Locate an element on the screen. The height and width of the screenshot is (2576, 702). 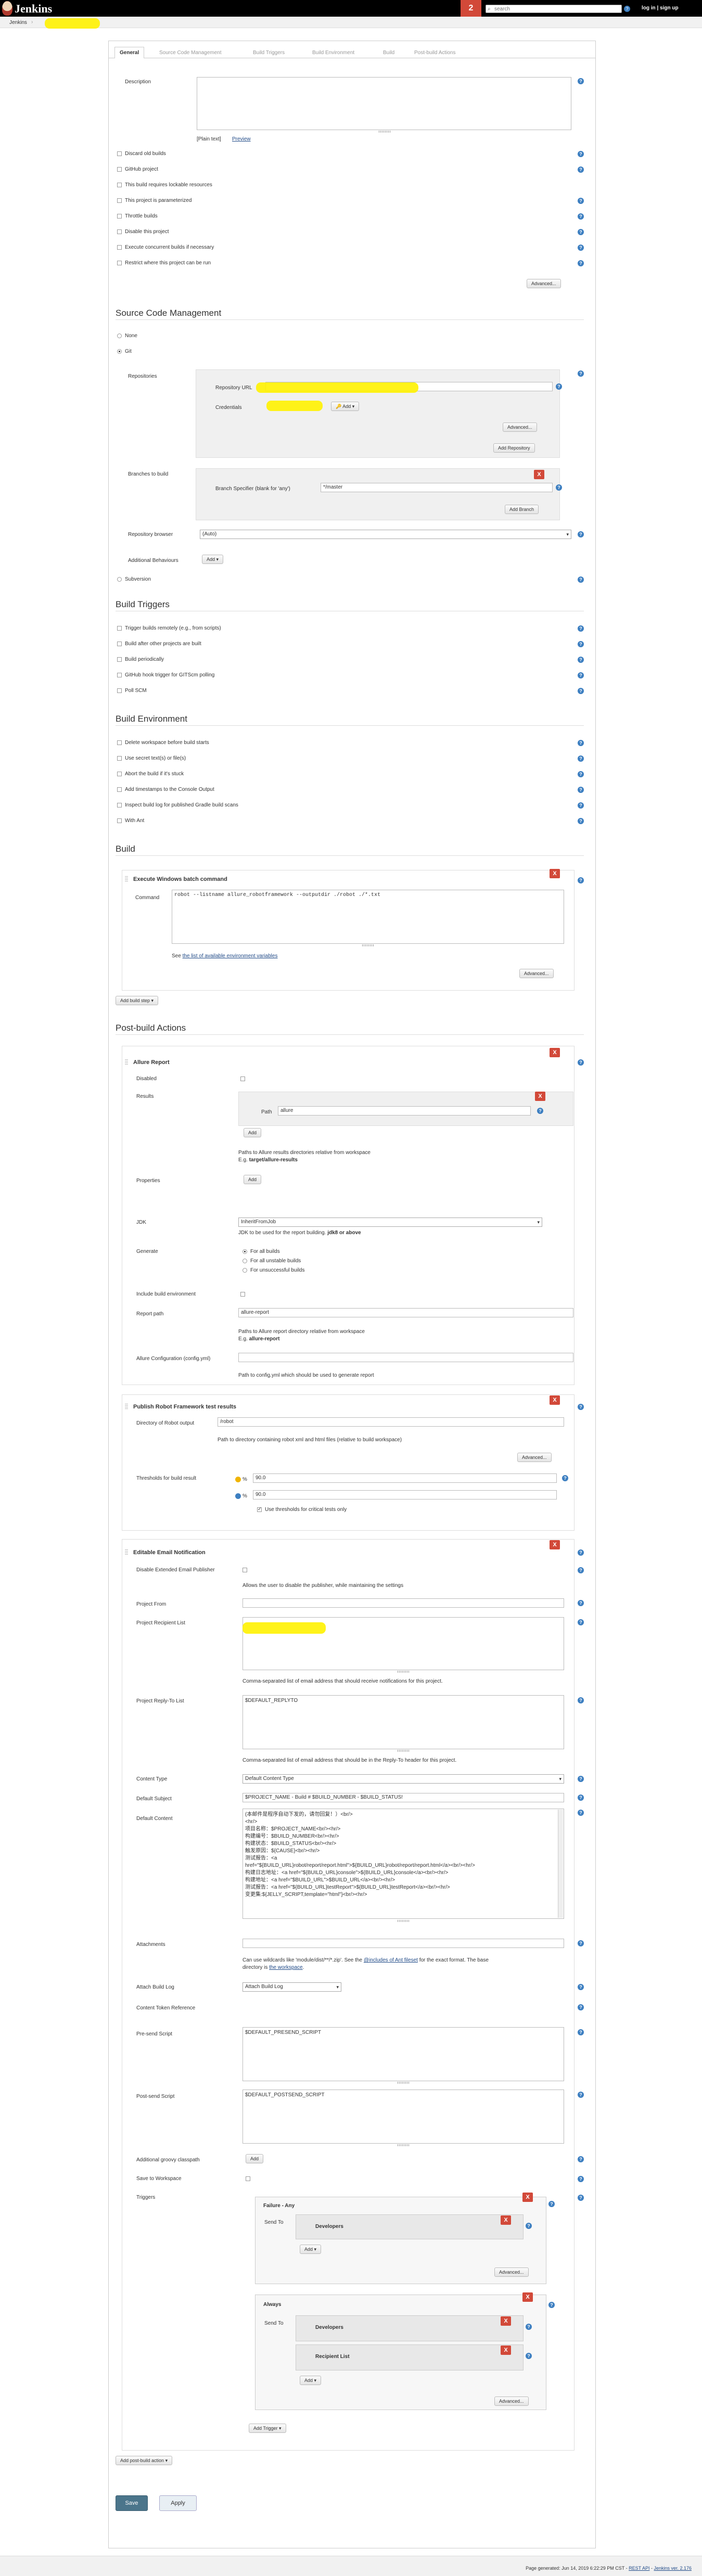
save-button: Save is located at coordinates (132, 2503).